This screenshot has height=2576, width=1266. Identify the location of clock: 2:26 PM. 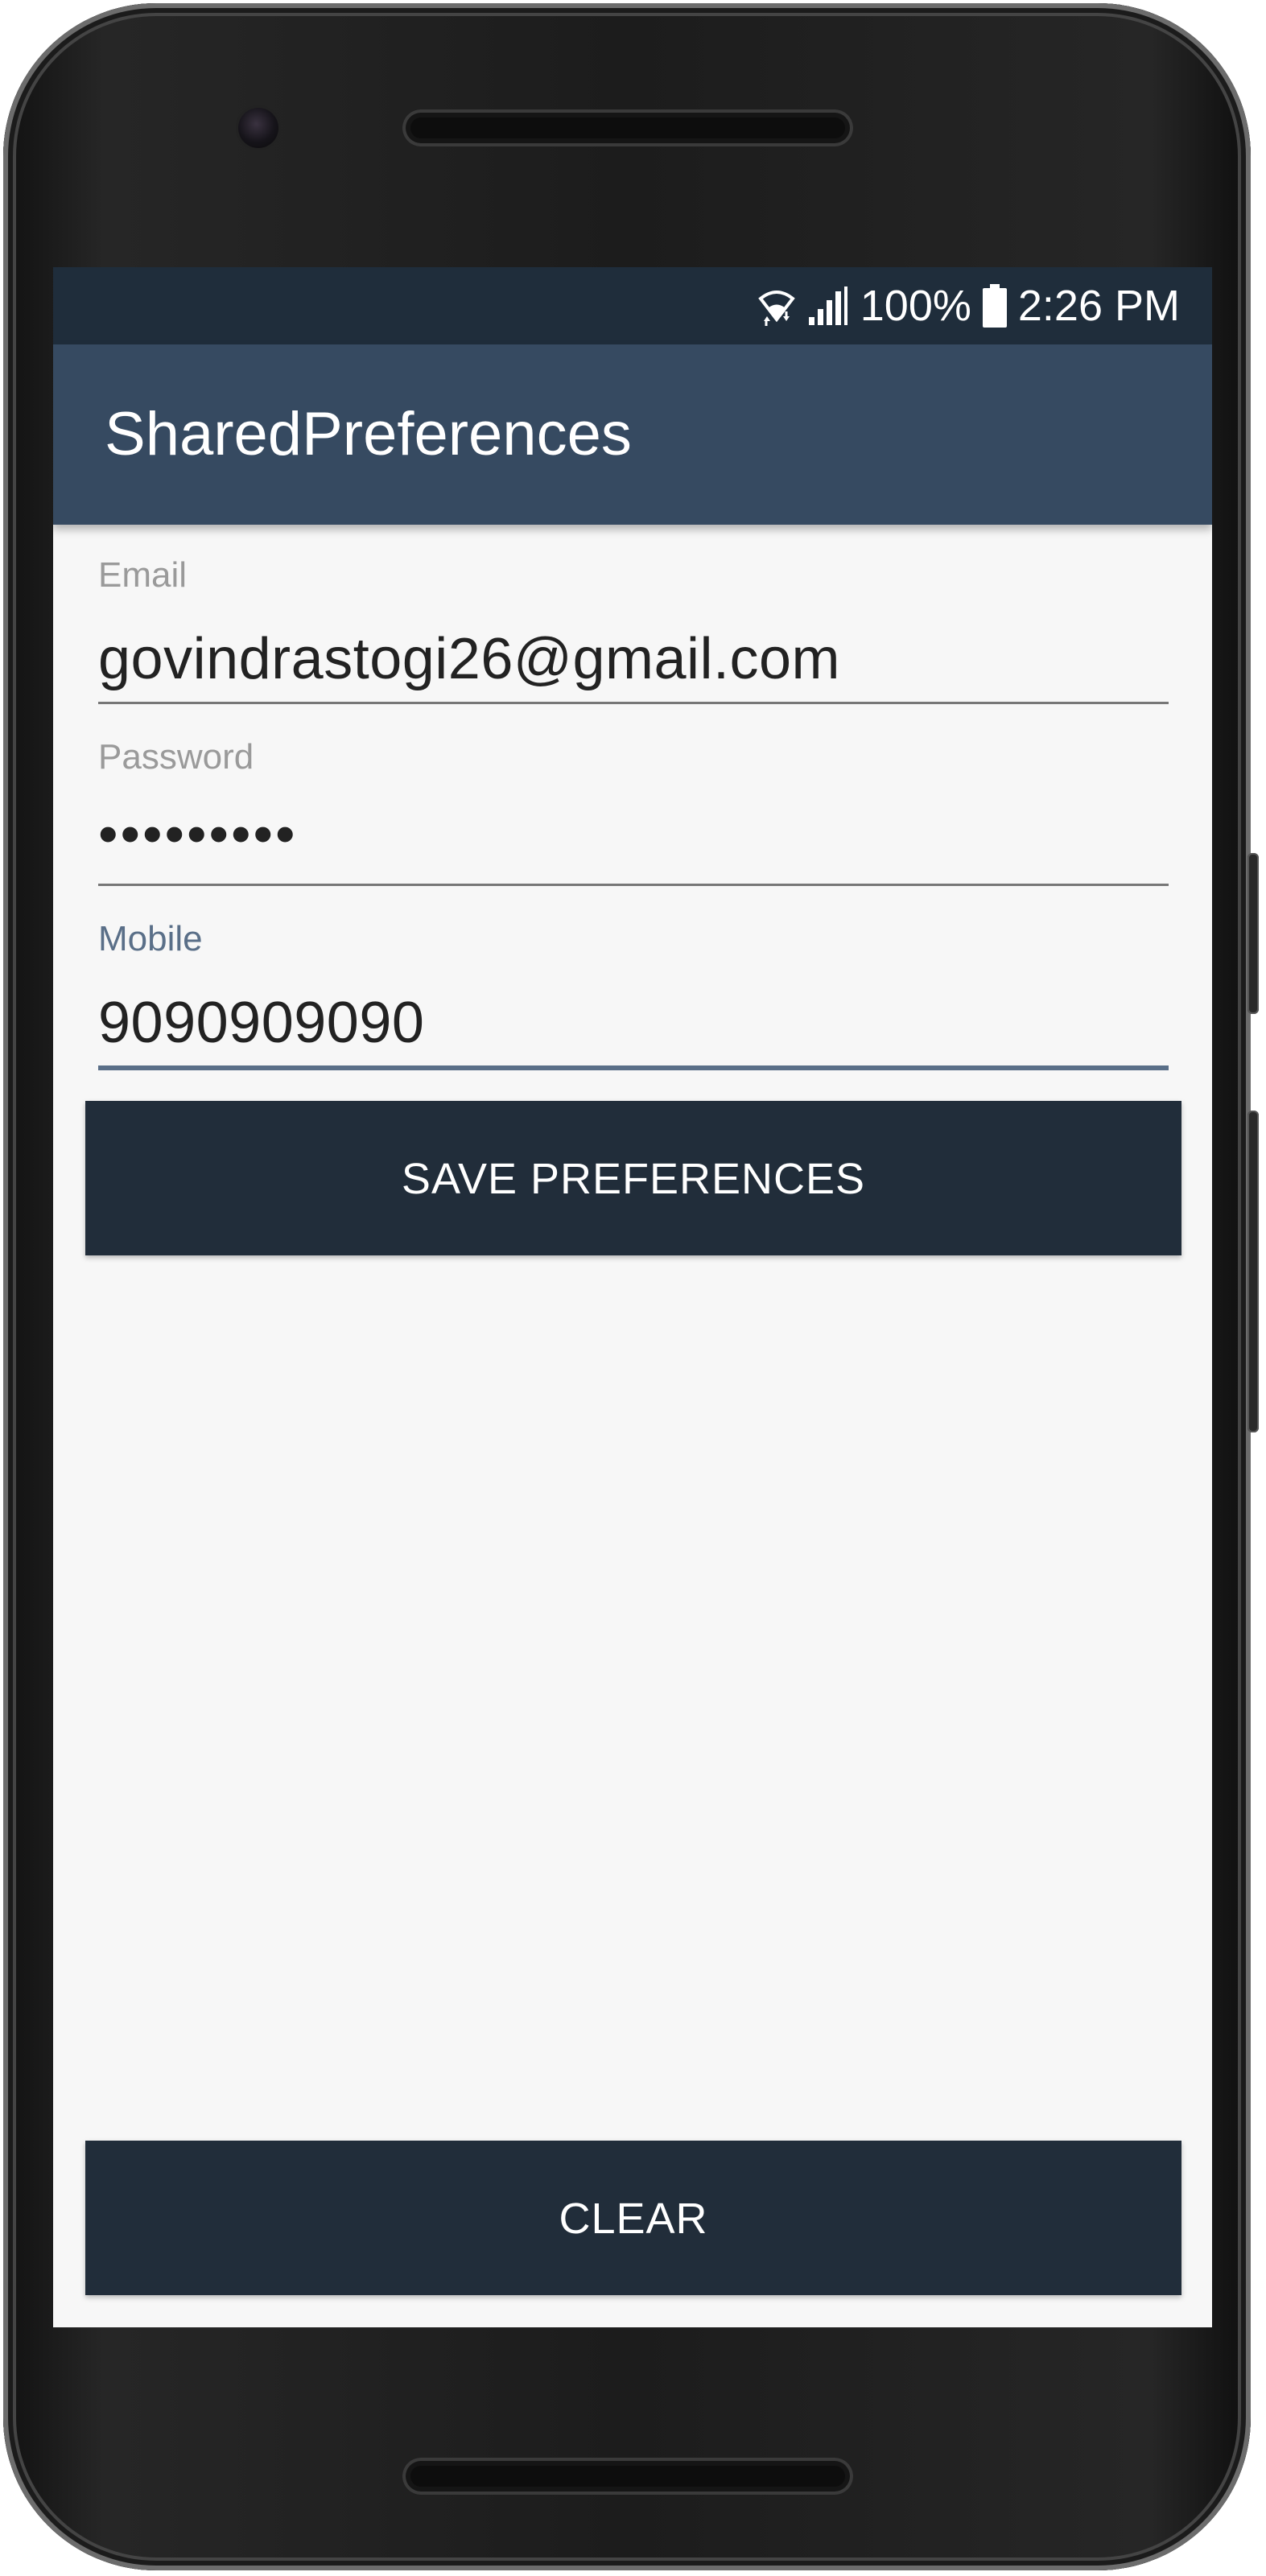
(1098, 306).